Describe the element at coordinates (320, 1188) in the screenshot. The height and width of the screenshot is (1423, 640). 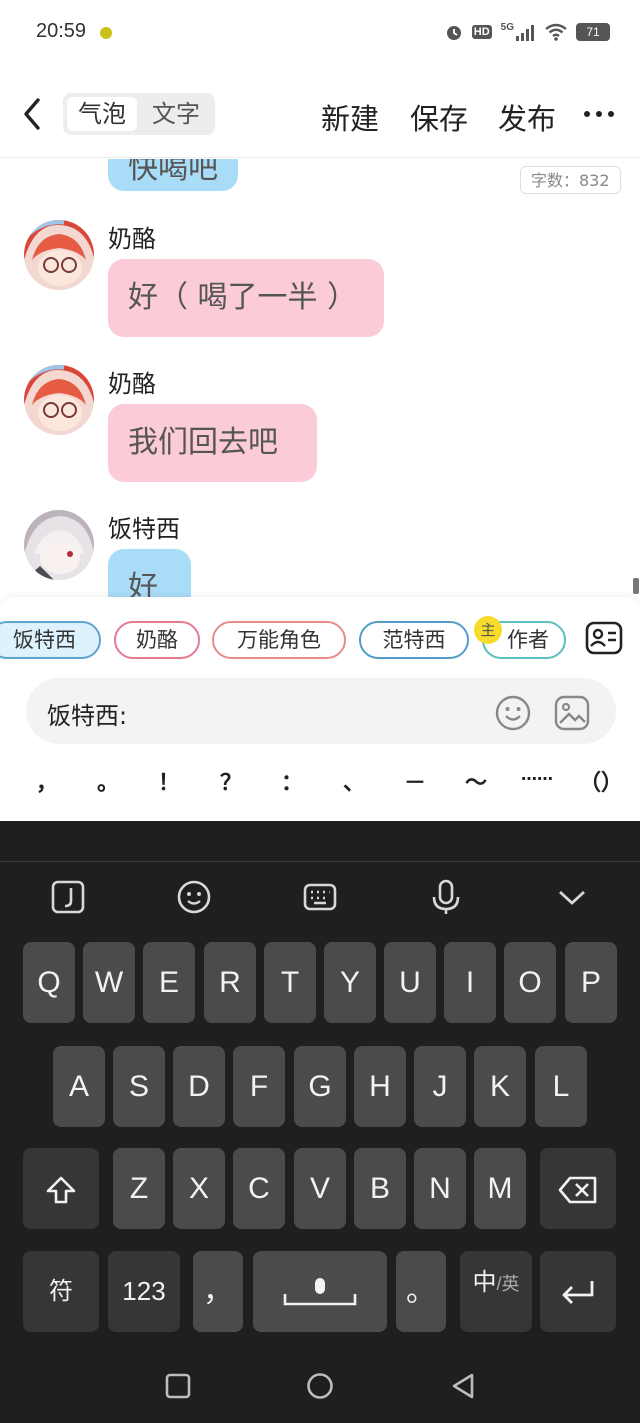
I see `key-v: V` at that location.